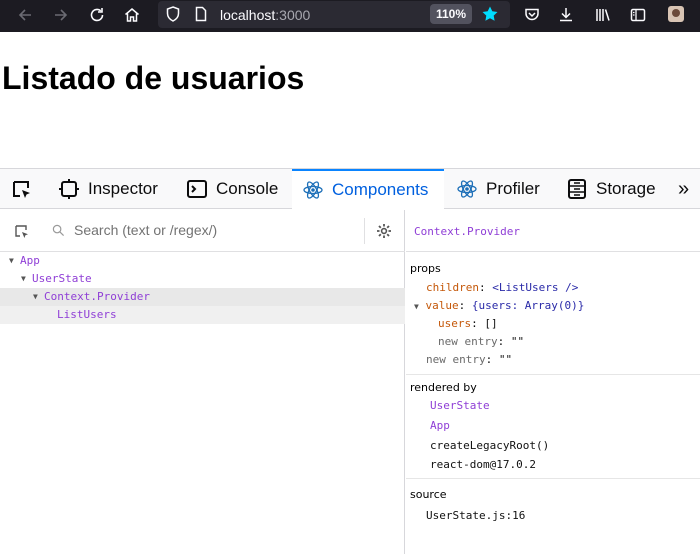  Describe the element at coordinates (173, 14) in the screenshot. I see `shield-icon` at that location.